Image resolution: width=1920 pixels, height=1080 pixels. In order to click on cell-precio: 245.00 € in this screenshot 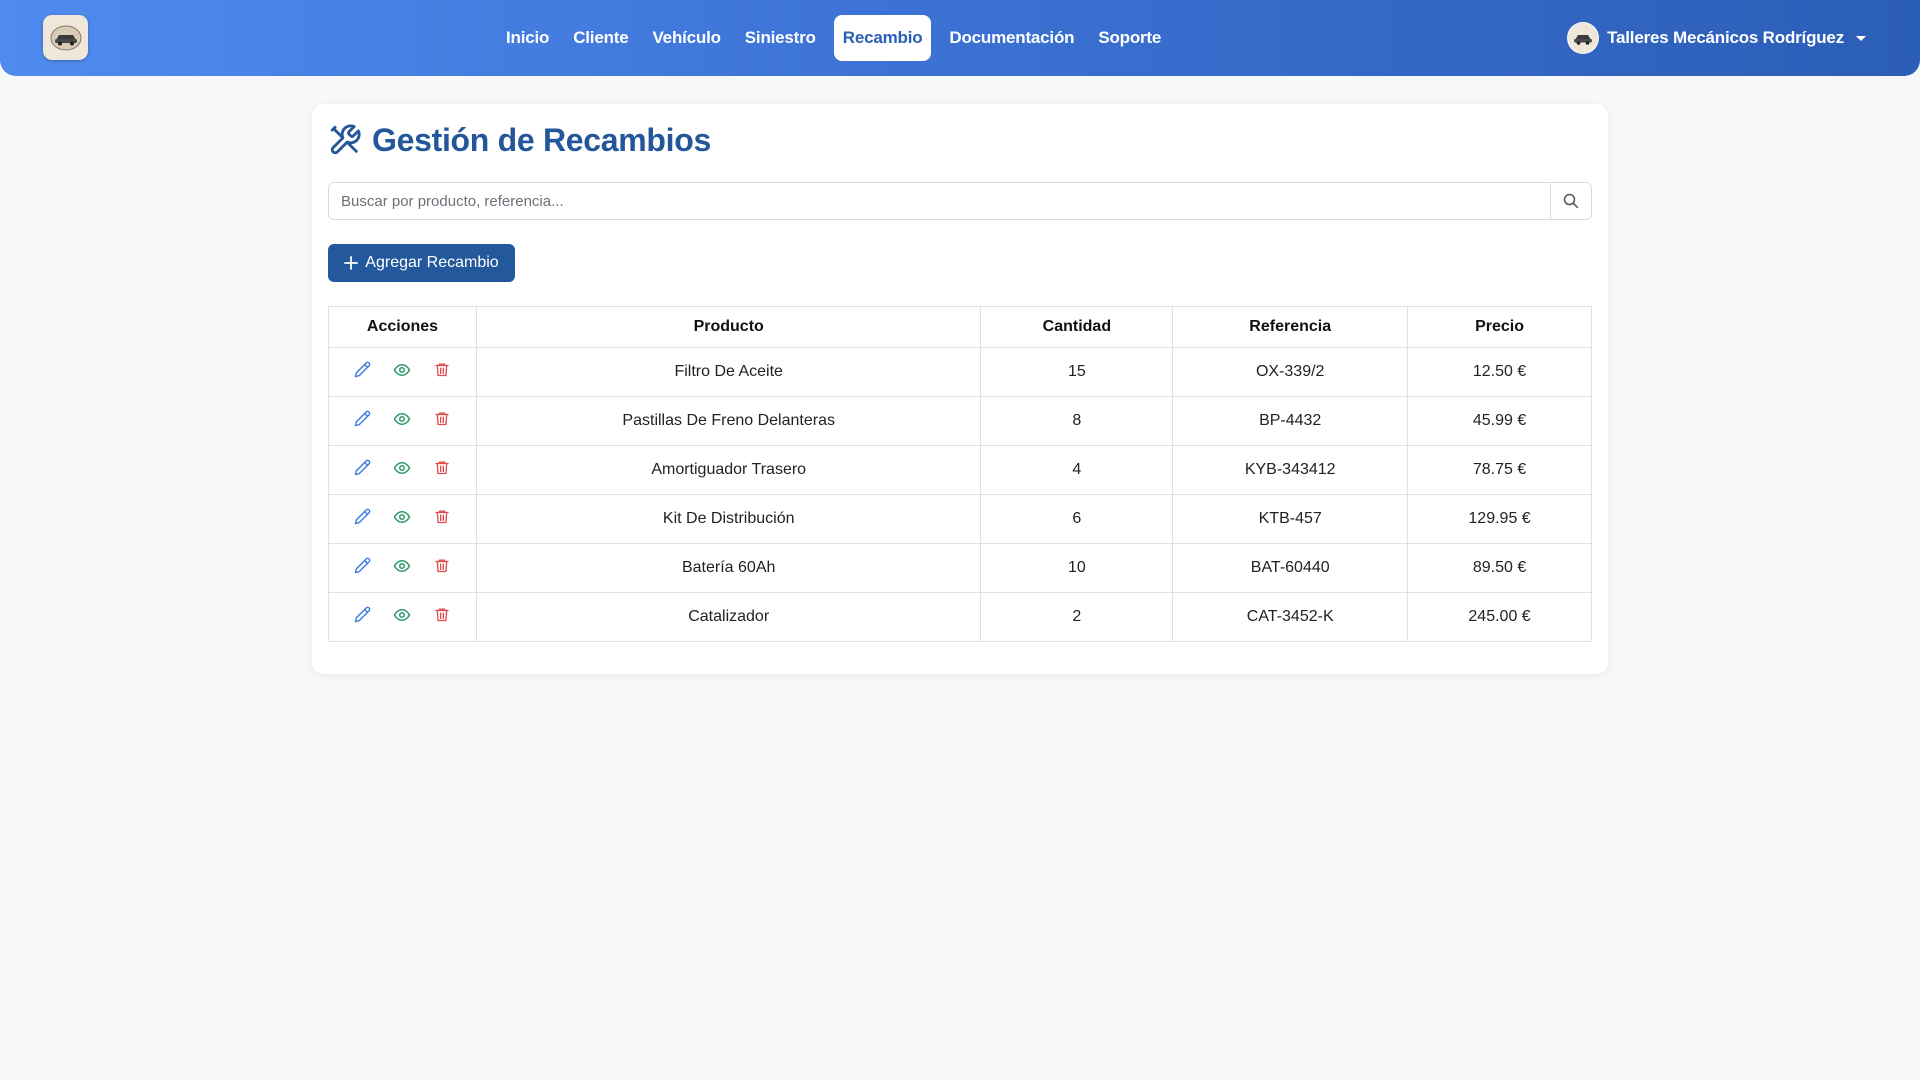, I will do `click(1499, 617)`.